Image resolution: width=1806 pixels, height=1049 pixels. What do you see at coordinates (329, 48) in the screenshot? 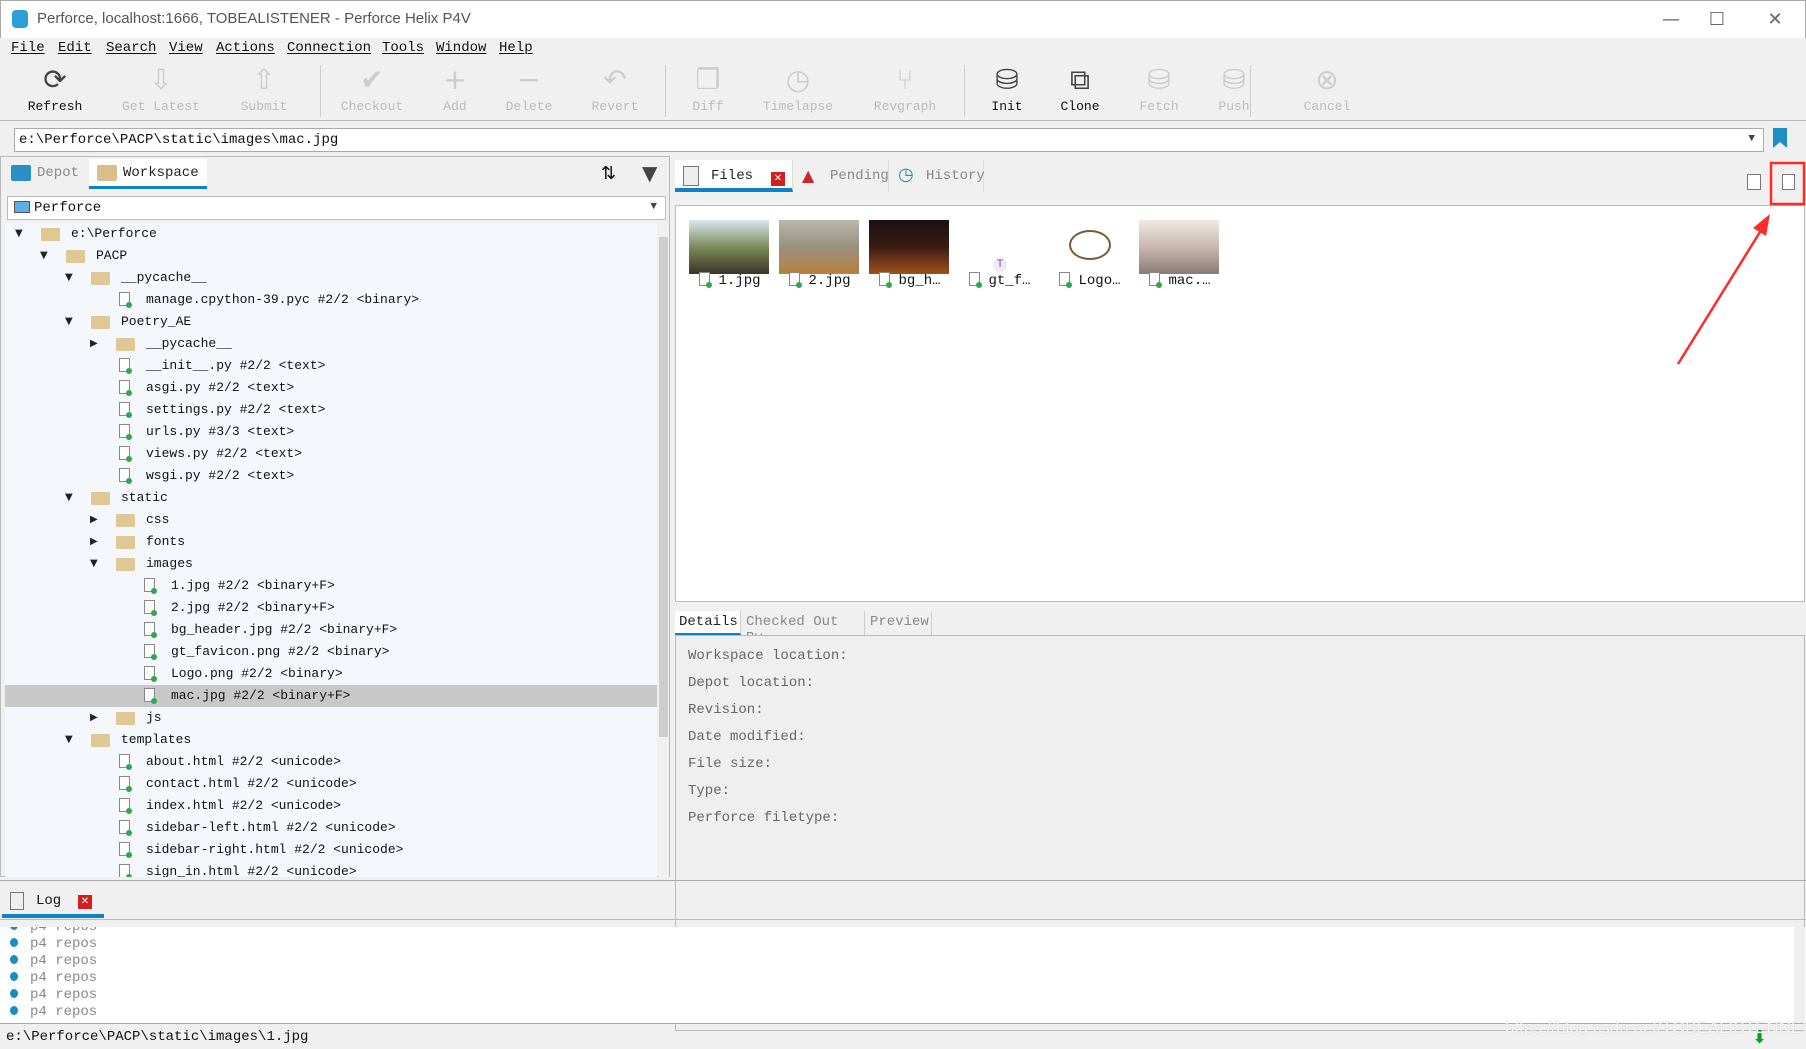
I see `menu-connection: Connection` at bounding box center [329, 48].